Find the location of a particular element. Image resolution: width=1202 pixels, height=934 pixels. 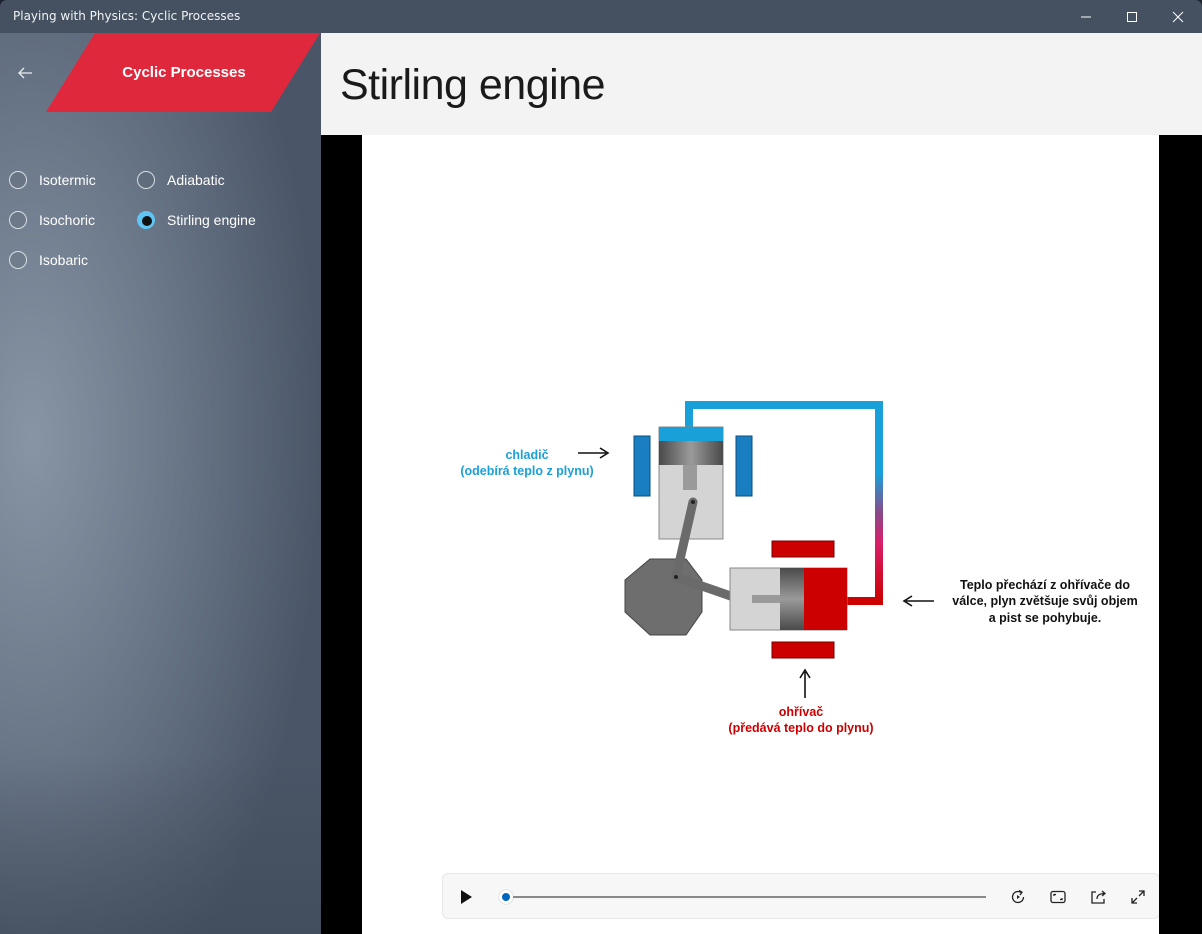

radio-adiabatic: Adiabatic is located at coordinates (181, 180).